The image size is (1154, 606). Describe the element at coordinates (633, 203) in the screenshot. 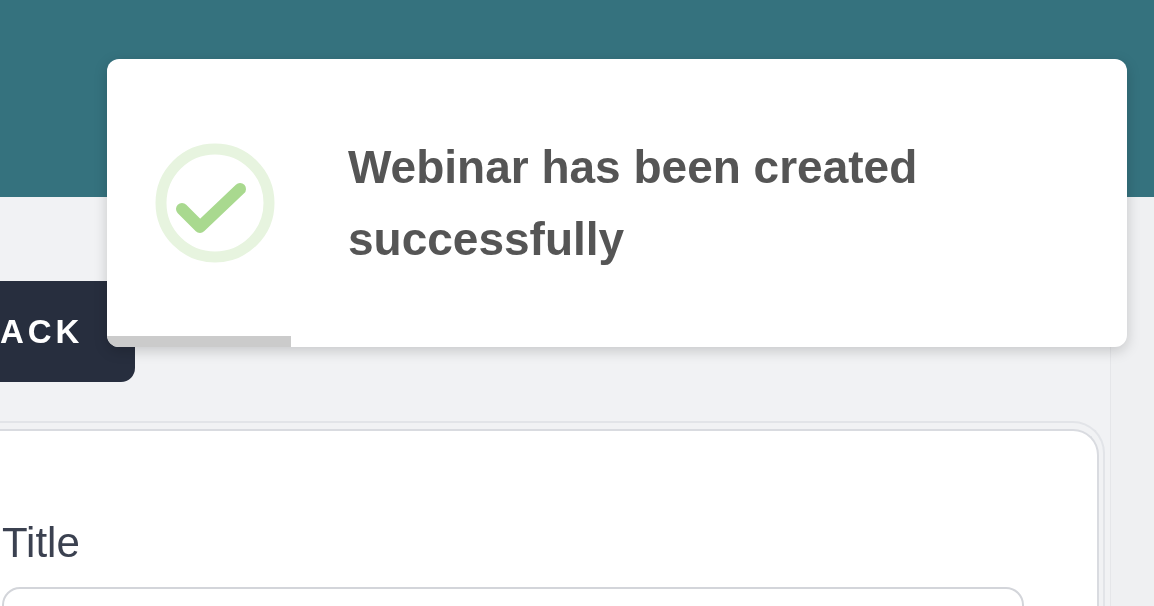

I see `toast-message: Webinar has been created successfully` at that location.